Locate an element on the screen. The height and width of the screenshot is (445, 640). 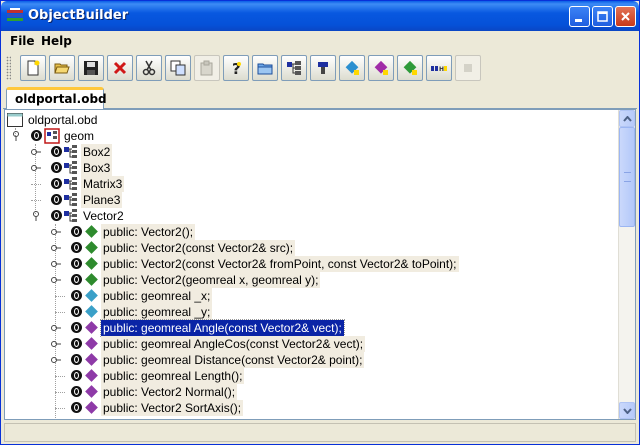
new-button is located at coordinates (33, 68).